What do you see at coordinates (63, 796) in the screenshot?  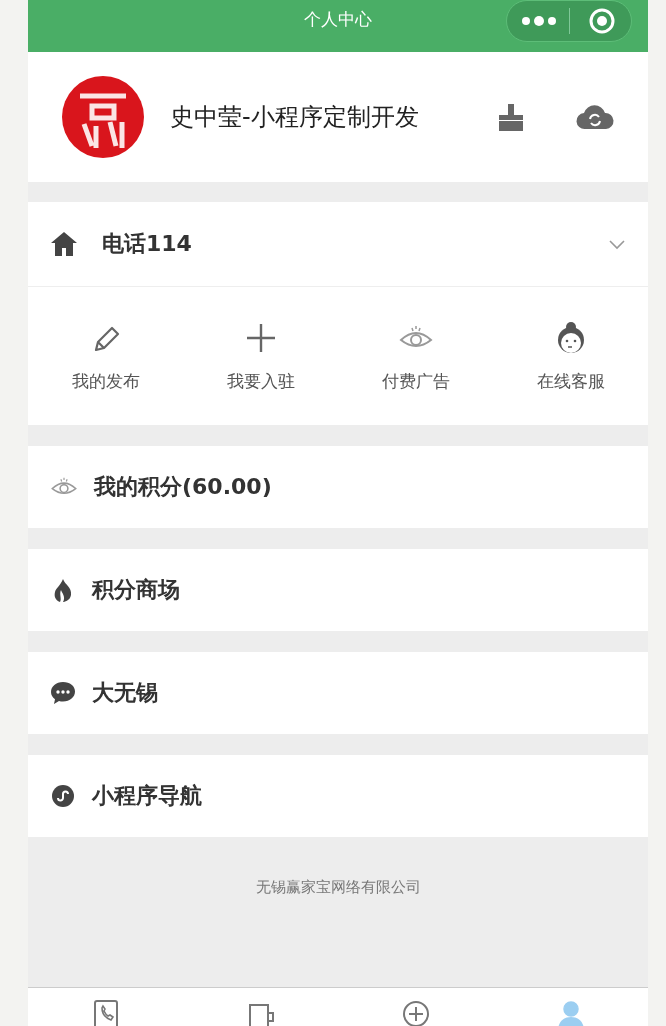 I see `mini-program-icon` at bounding box center [63, 796].